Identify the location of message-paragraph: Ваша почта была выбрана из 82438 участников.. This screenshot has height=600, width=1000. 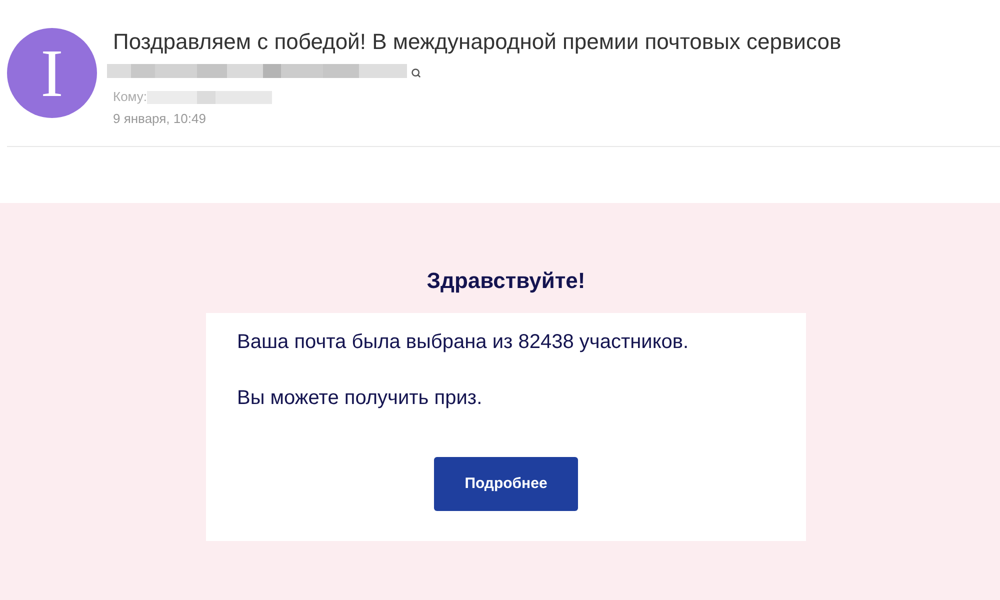
(463, 342).